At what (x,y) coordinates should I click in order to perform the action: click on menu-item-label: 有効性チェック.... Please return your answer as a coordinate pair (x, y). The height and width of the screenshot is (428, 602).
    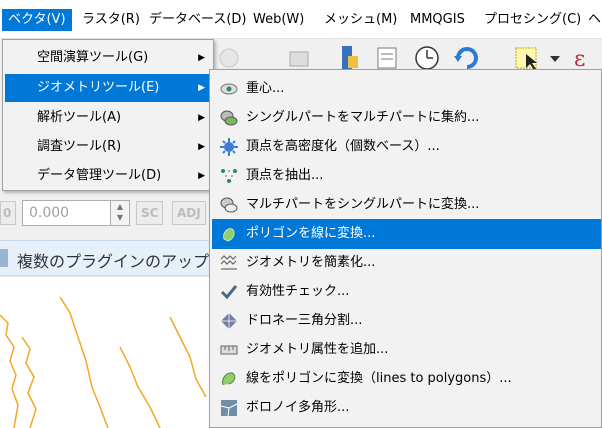
    Looking at the image, I should click on (298, 291).